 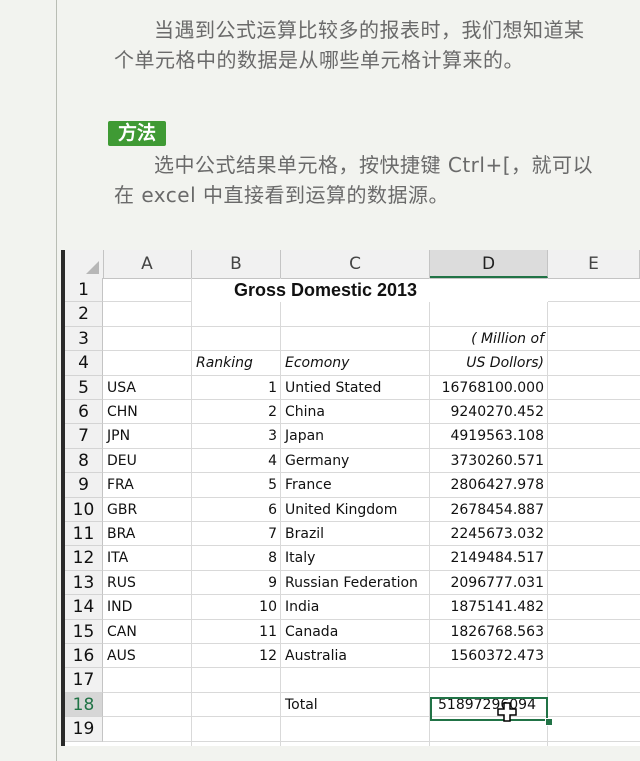 What do you see at coordinates (489, 607) in the screenshot?
I see `cell-gdp: 1875141.482` at bounding box center [489, 607].